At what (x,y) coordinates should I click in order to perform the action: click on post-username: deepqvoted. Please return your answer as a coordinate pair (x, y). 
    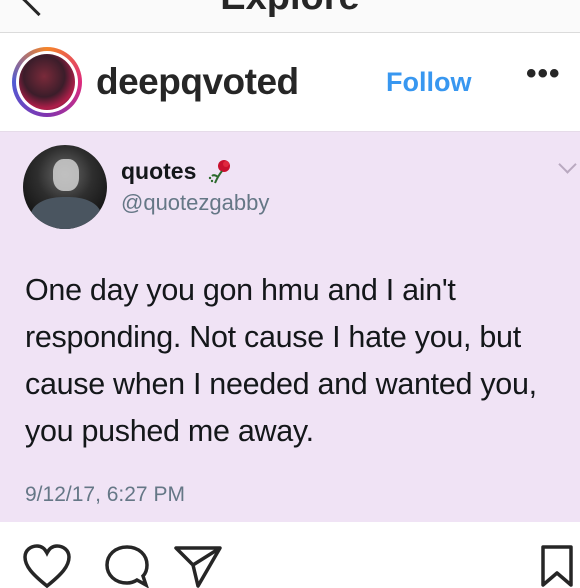
    Looking at the image, I should click on (197, 82).